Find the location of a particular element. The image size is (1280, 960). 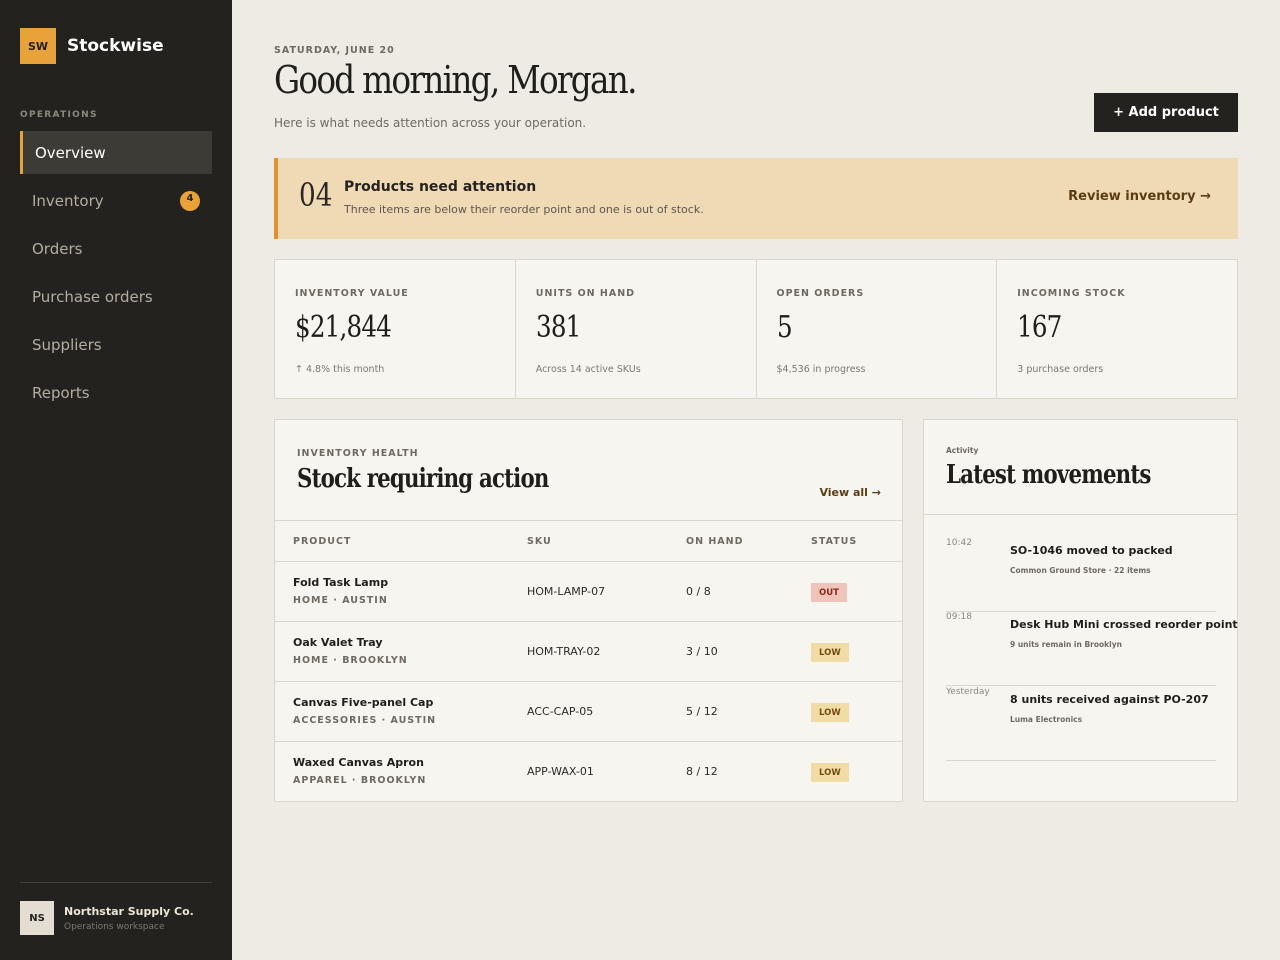

org-avatar: NS is located at coordinates (37, 918).